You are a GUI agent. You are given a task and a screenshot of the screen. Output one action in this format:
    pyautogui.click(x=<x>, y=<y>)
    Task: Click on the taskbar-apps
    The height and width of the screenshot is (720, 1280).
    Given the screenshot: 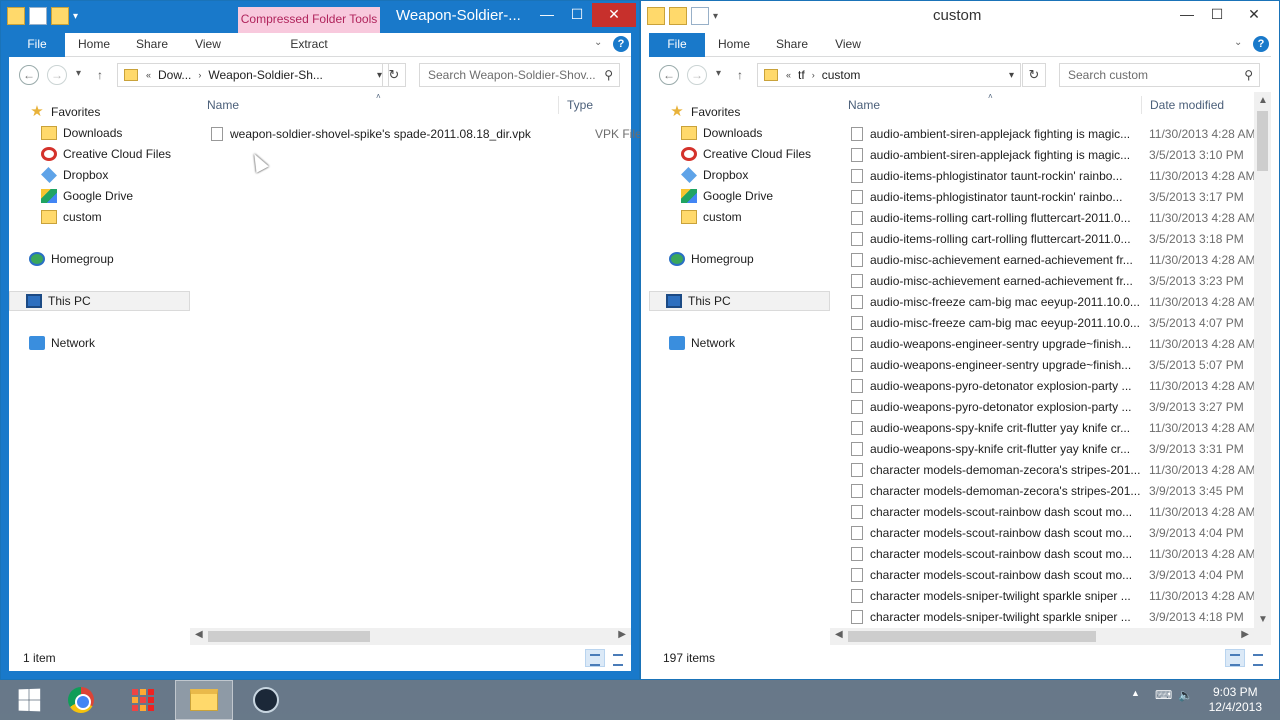 What is the action you would take?
    pyautogui.click(x=143, y=700)
    